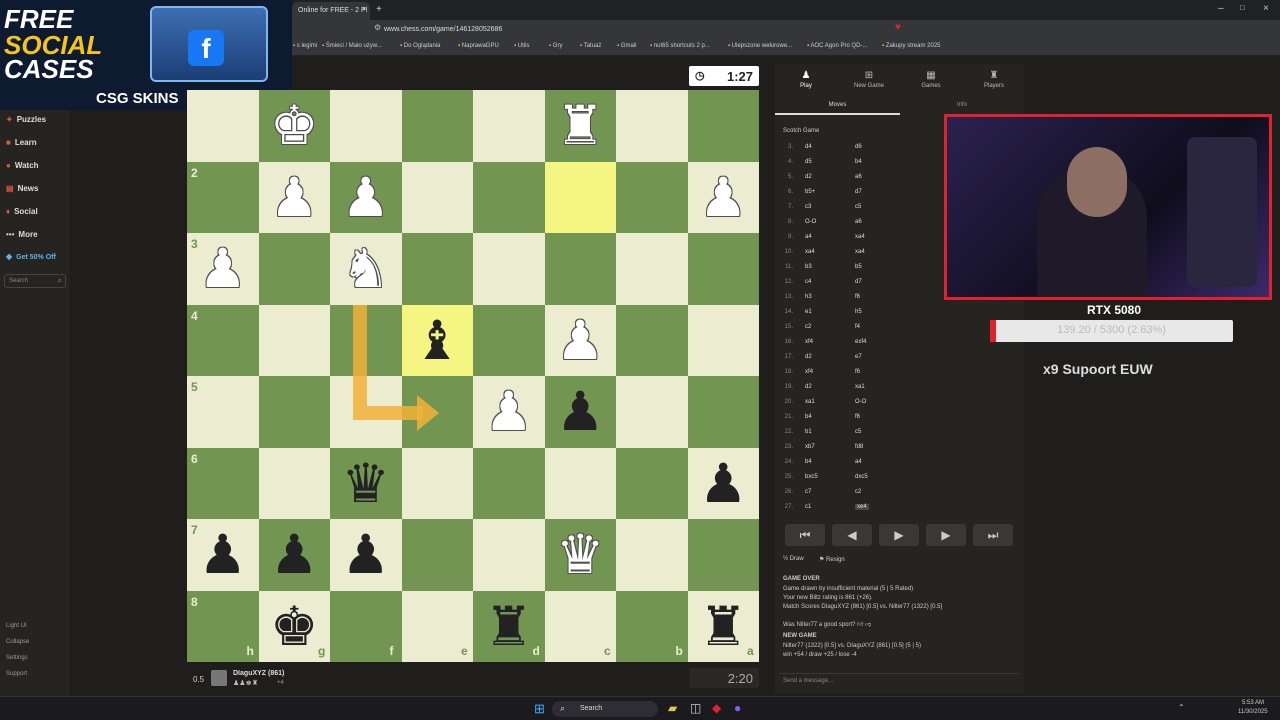 Image resolution: width=1280 pixels, height=720 pixels. What do you see at coordinates (1242, 7) in the screenshot?
I see `maximize-icon: □` at bounding box center [1242, 7].